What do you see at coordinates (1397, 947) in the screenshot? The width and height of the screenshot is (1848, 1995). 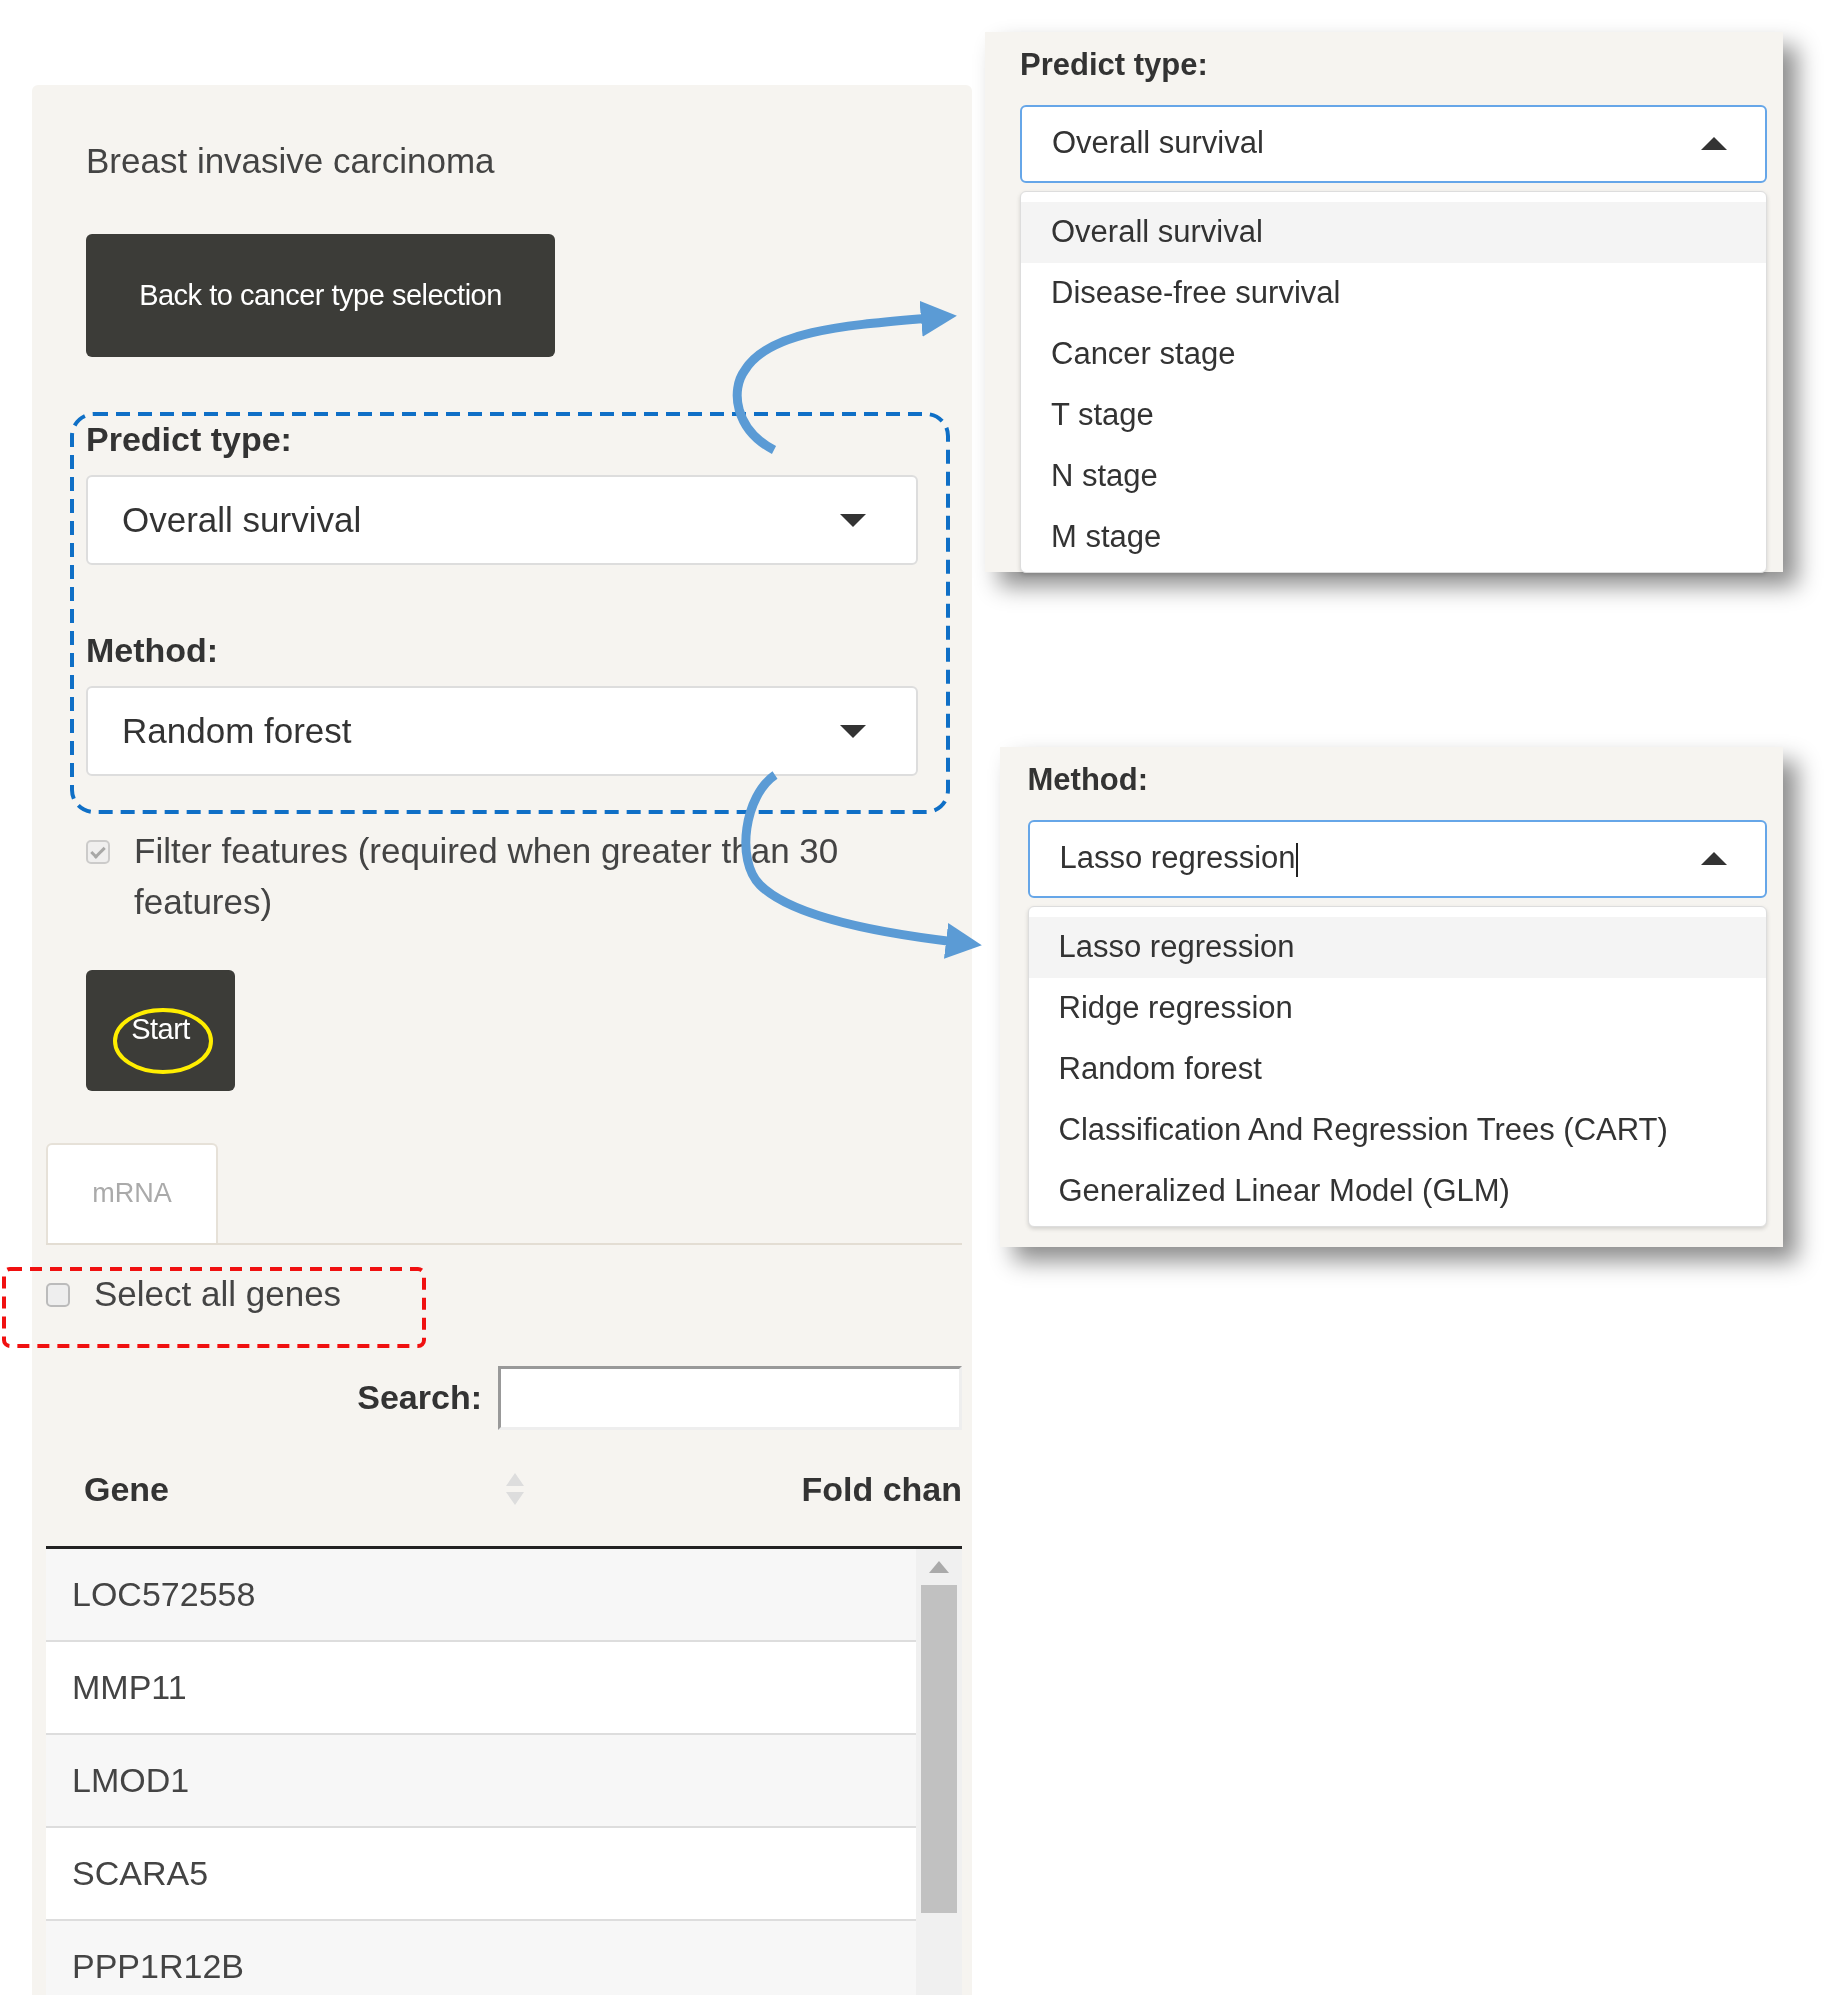 I see `dropdown-option: Lasso regression` at bounding box center [1397, 947].